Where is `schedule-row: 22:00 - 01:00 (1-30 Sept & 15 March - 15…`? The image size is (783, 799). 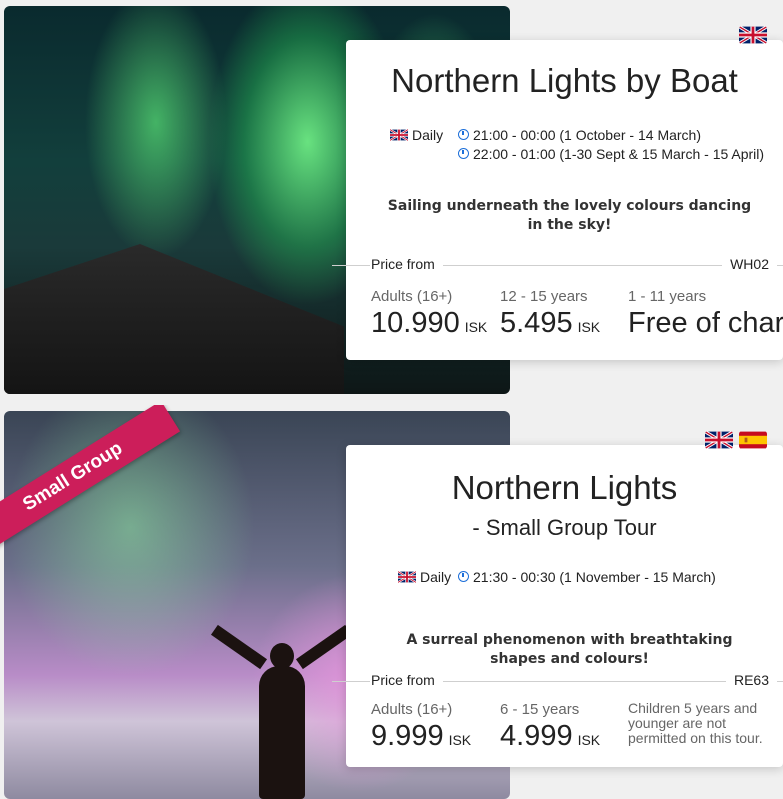 schedule-row: 22:00 - 01:00 (1-30 Sept & 15 March - 15… is located at coordinates (577, 153).